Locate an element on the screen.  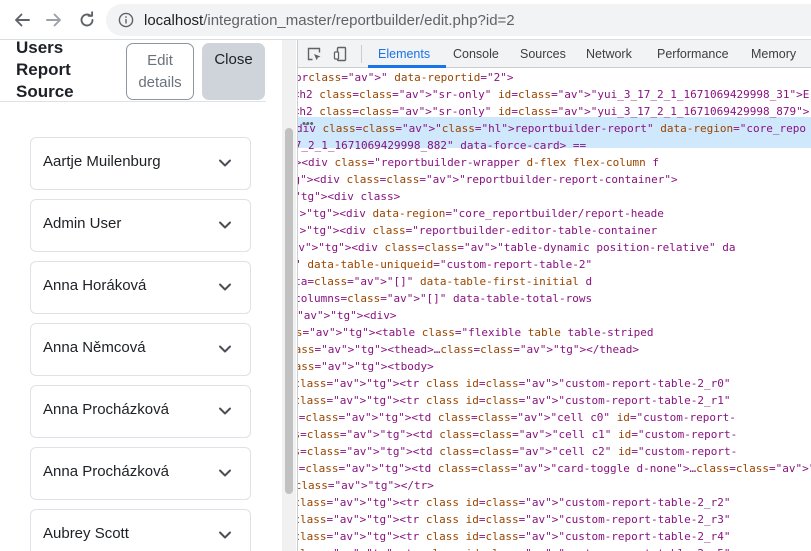
scrollbar-thumb is located at coordinates (289, 311).